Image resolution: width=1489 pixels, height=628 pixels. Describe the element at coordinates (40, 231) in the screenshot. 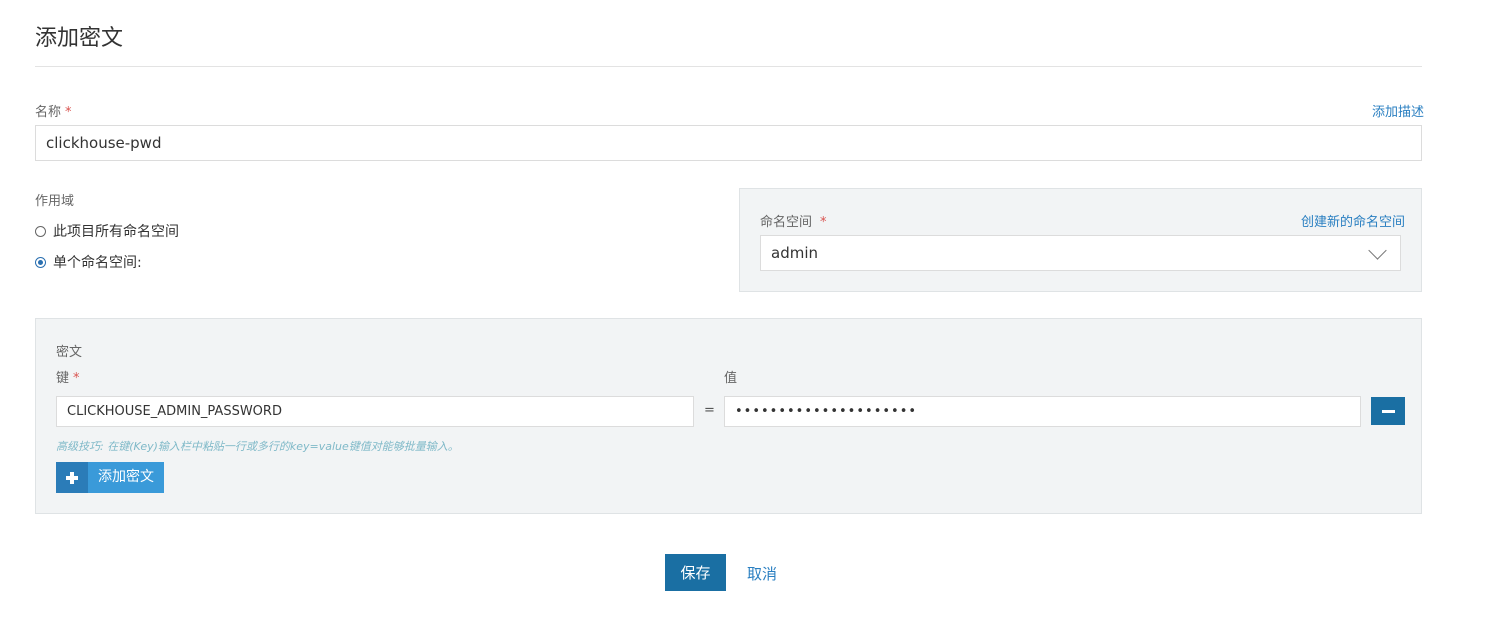

I see `radio-unchecked-icon` at that location.